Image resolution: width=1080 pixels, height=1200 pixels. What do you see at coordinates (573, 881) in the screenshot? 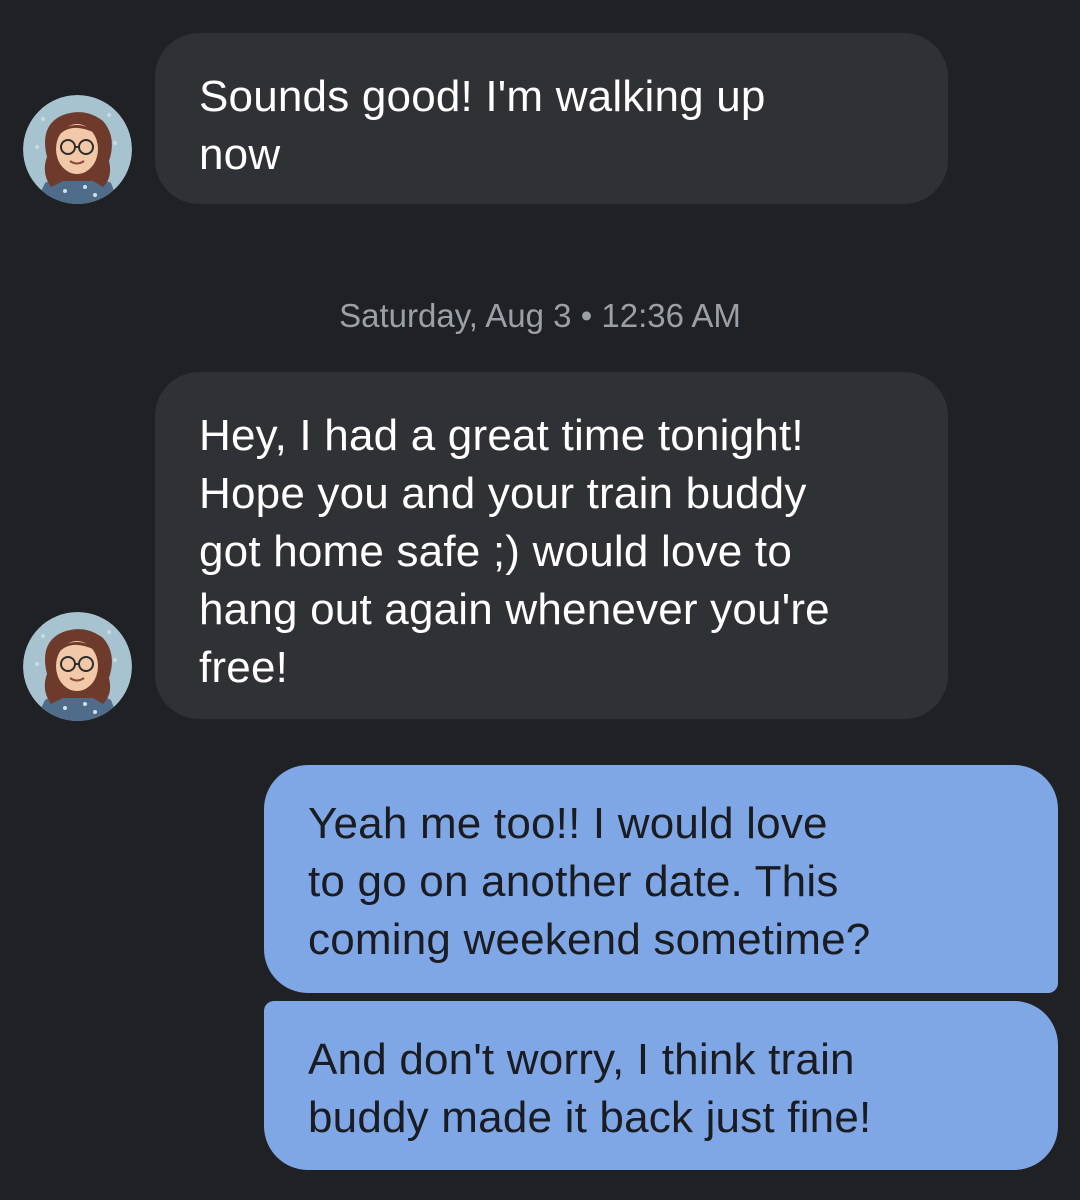
I see `message-line: to go on another date. This` at bounding box center [573, 881].